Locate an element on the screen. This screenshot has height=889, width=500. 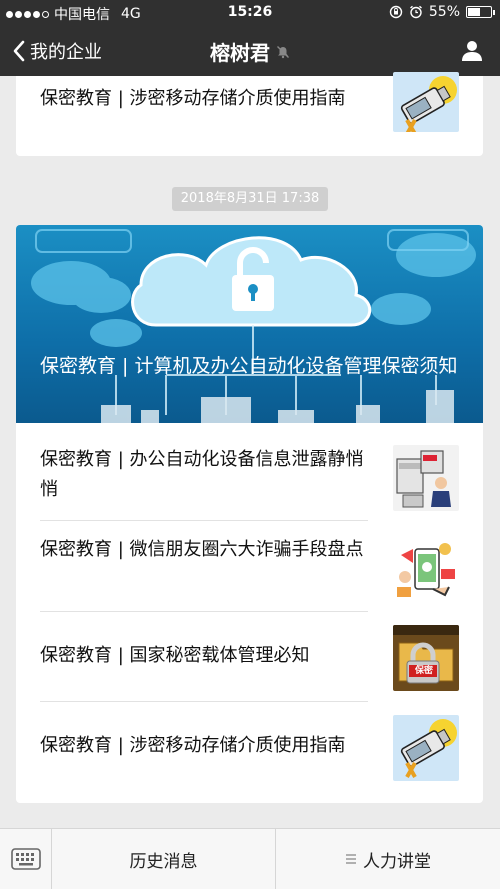
message-timestamp: 2018年8月31日 17:38 is located at coordinates (250, 199).